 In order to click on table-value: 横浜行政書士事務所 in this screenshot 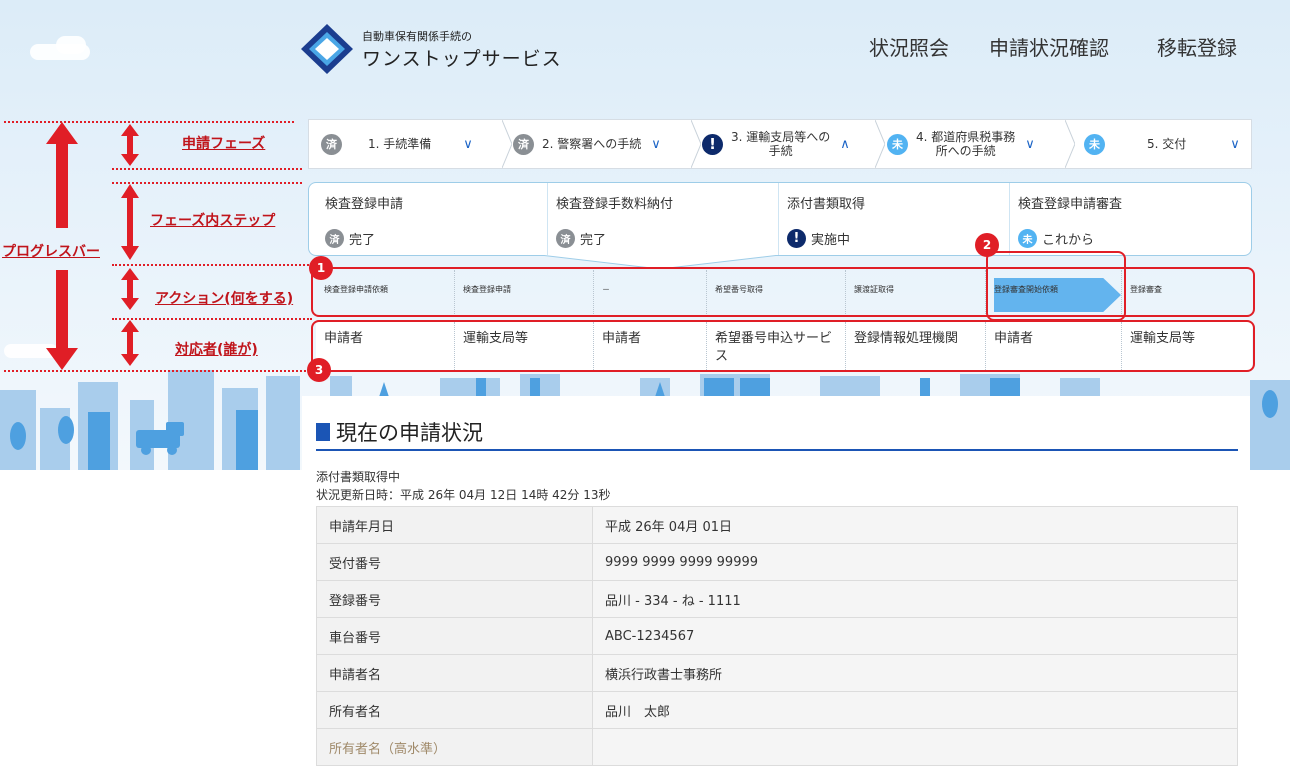, I will do `click(915, 673)`.